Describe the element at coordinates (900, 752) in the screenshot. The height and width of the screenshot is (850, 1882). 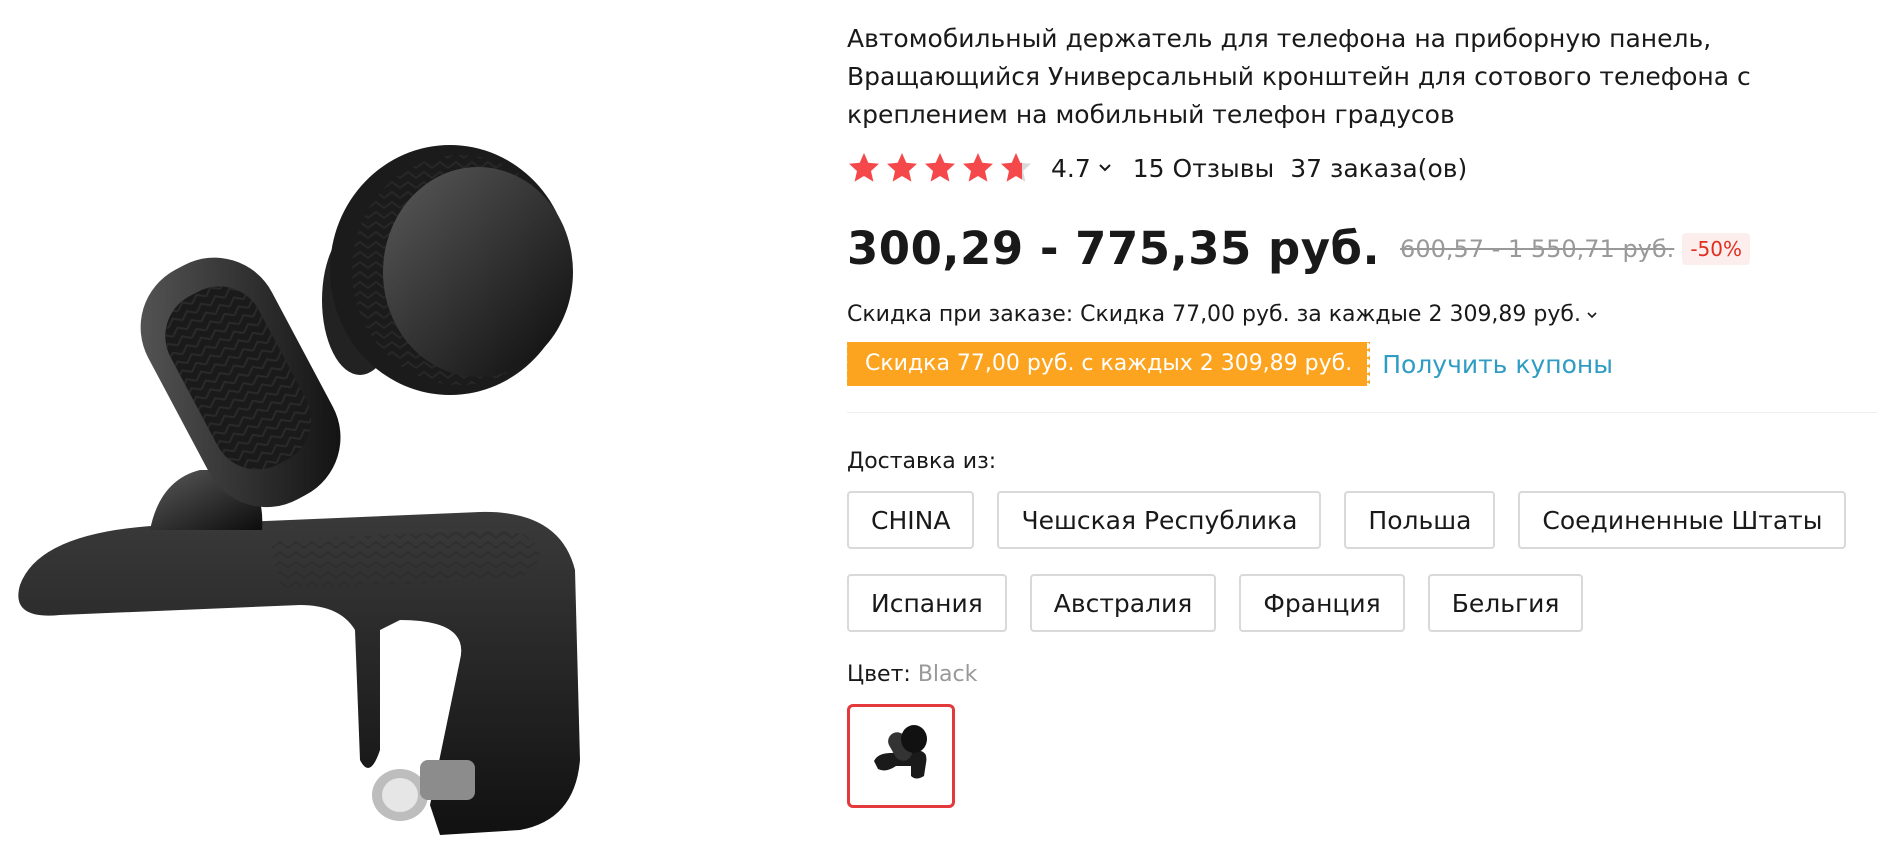
I see `color-swatch-thumbnail` at that location.